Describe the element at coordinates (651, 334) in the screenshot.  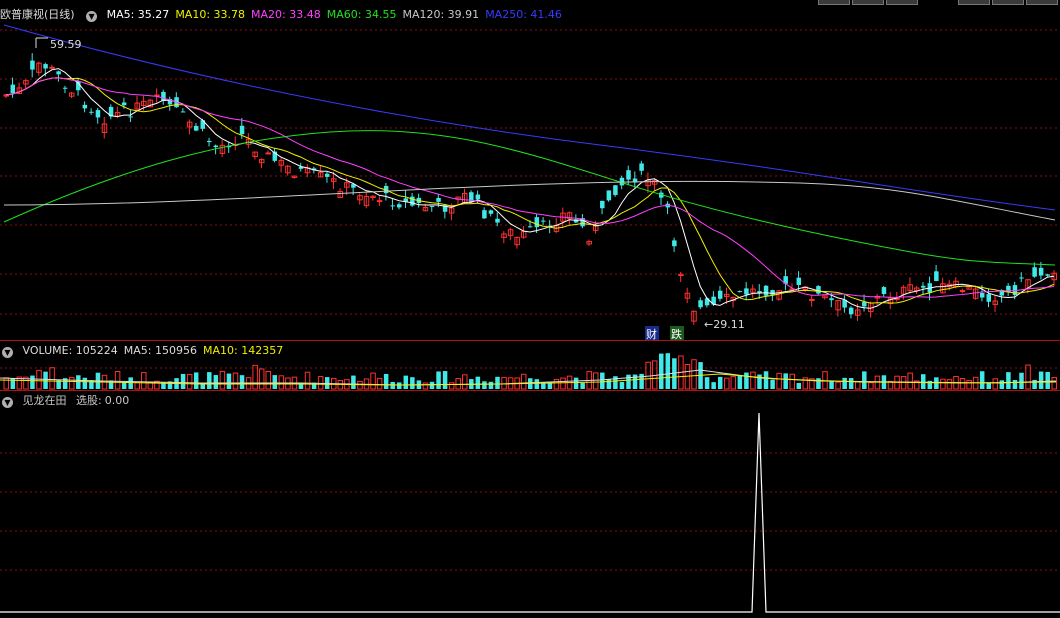
I see `finance-event-label: 财` at that location.